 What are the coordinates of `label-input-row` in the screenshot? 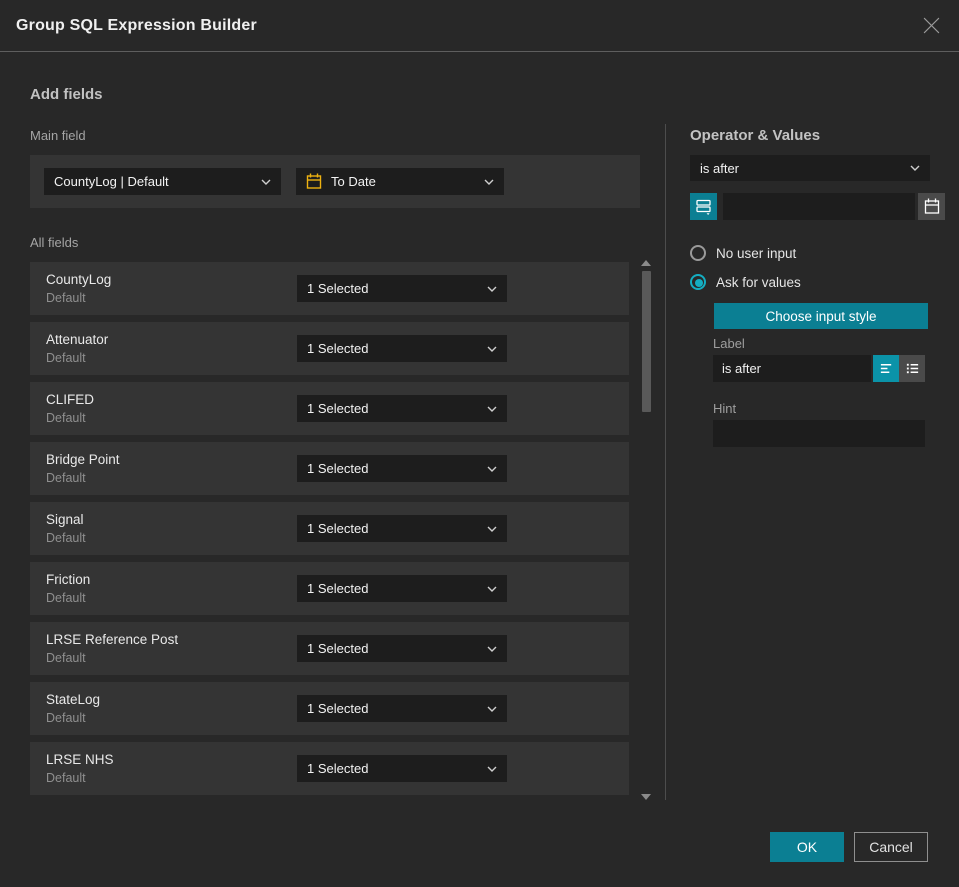 It's located at (819, 368).